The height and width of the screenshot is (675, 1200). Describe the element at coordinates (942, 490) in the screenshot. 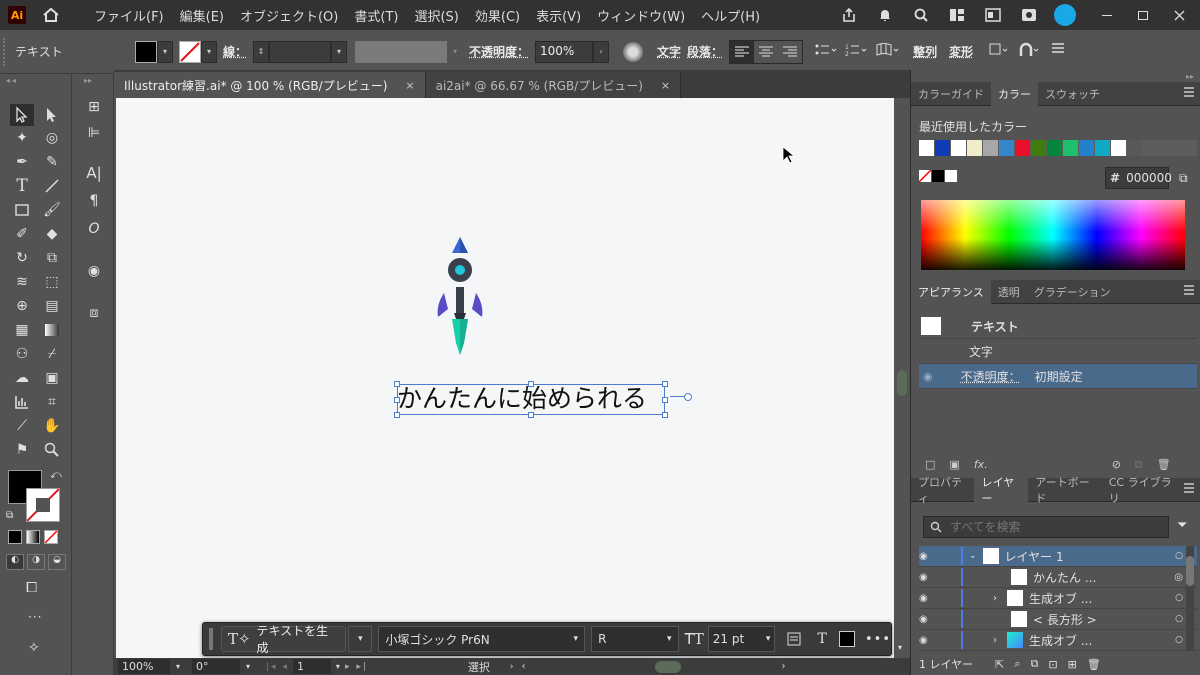

I see `tab-properties: プロパティ` at that location.